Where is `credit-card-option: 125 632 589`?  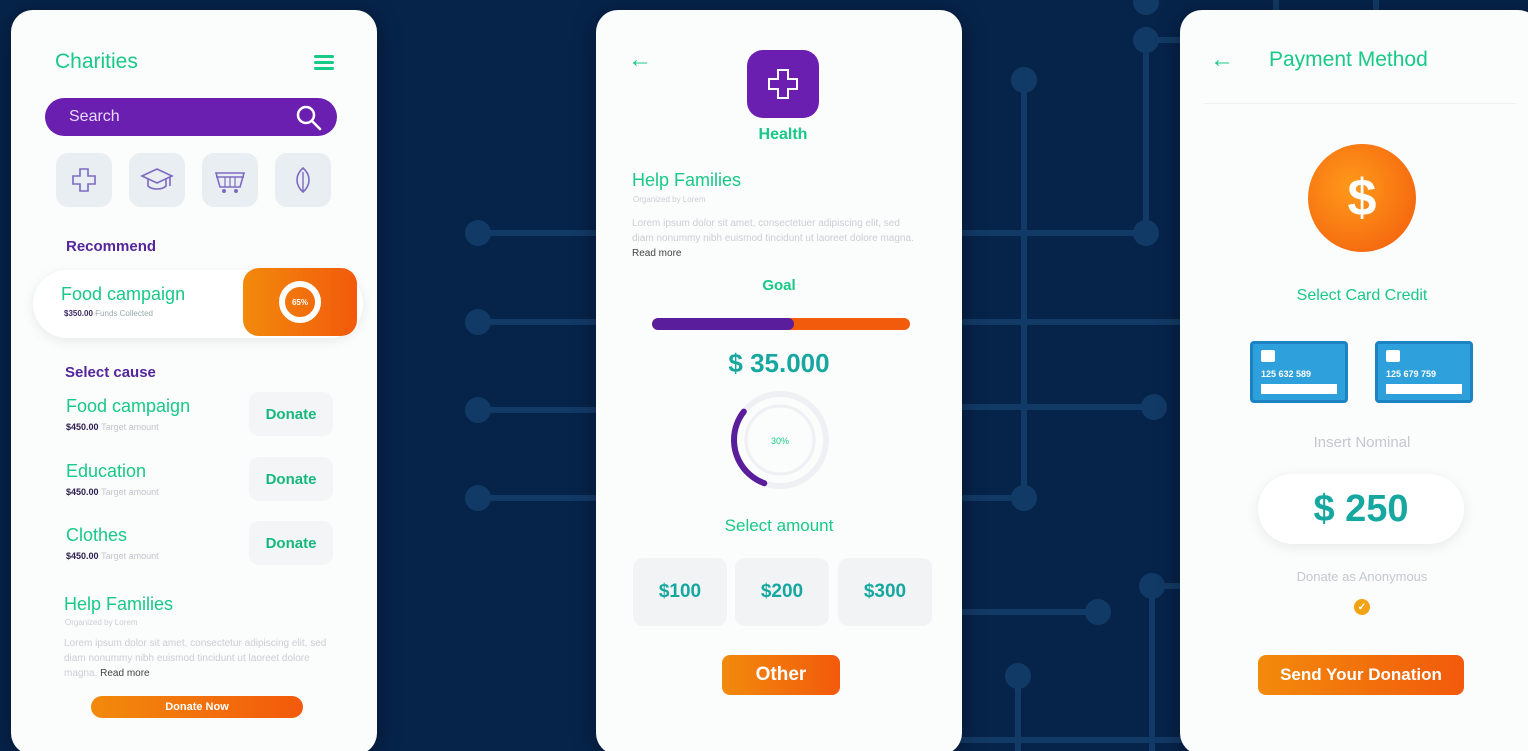 credit-card-option: 125 632 589 is located at coordinates (1299, 372).